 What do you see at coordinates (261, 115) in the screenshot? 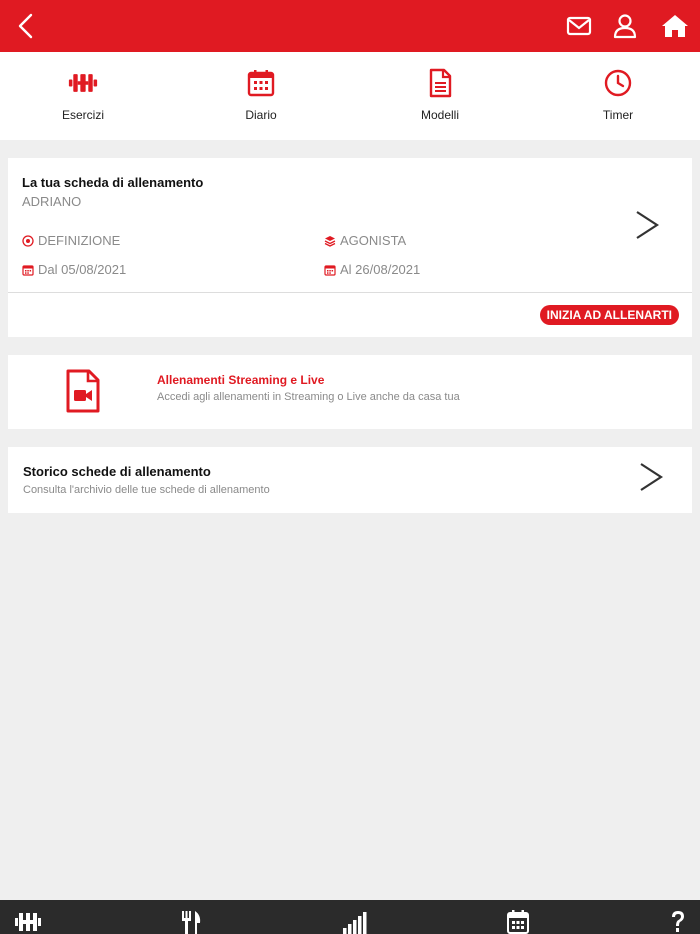
I see `nav-label: Diario` at bounding box center [261, 115].